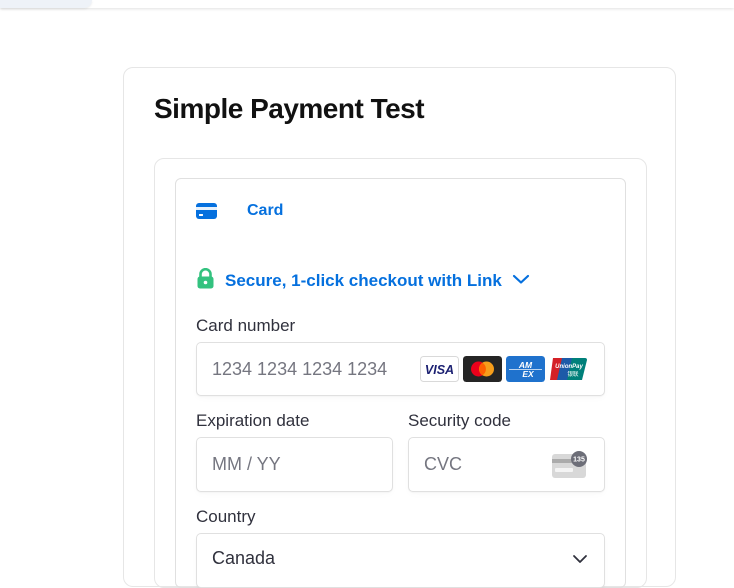  I want to click on link-checkout-button: Secure, 1-click checkout with Link, so click(363, 280).